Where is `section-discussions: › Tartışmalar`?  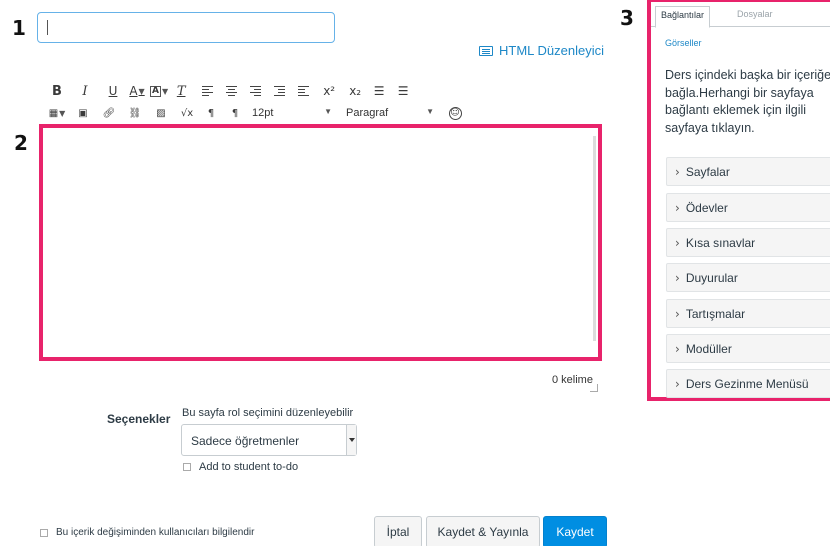
section-discussions: › Tartışmalar is located at coordinates (748, 313).